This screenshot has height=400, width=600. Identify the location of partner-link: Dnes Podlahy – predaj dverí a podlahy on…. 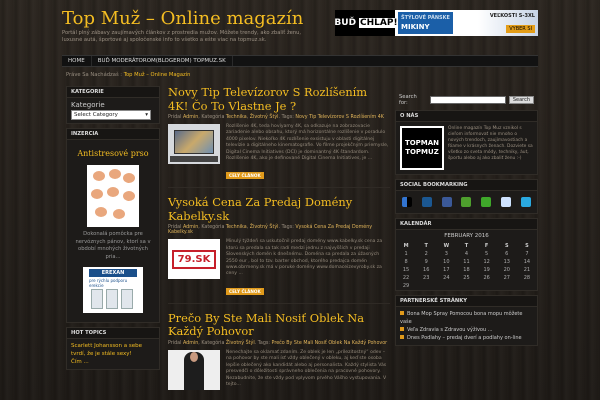
(466, 338).